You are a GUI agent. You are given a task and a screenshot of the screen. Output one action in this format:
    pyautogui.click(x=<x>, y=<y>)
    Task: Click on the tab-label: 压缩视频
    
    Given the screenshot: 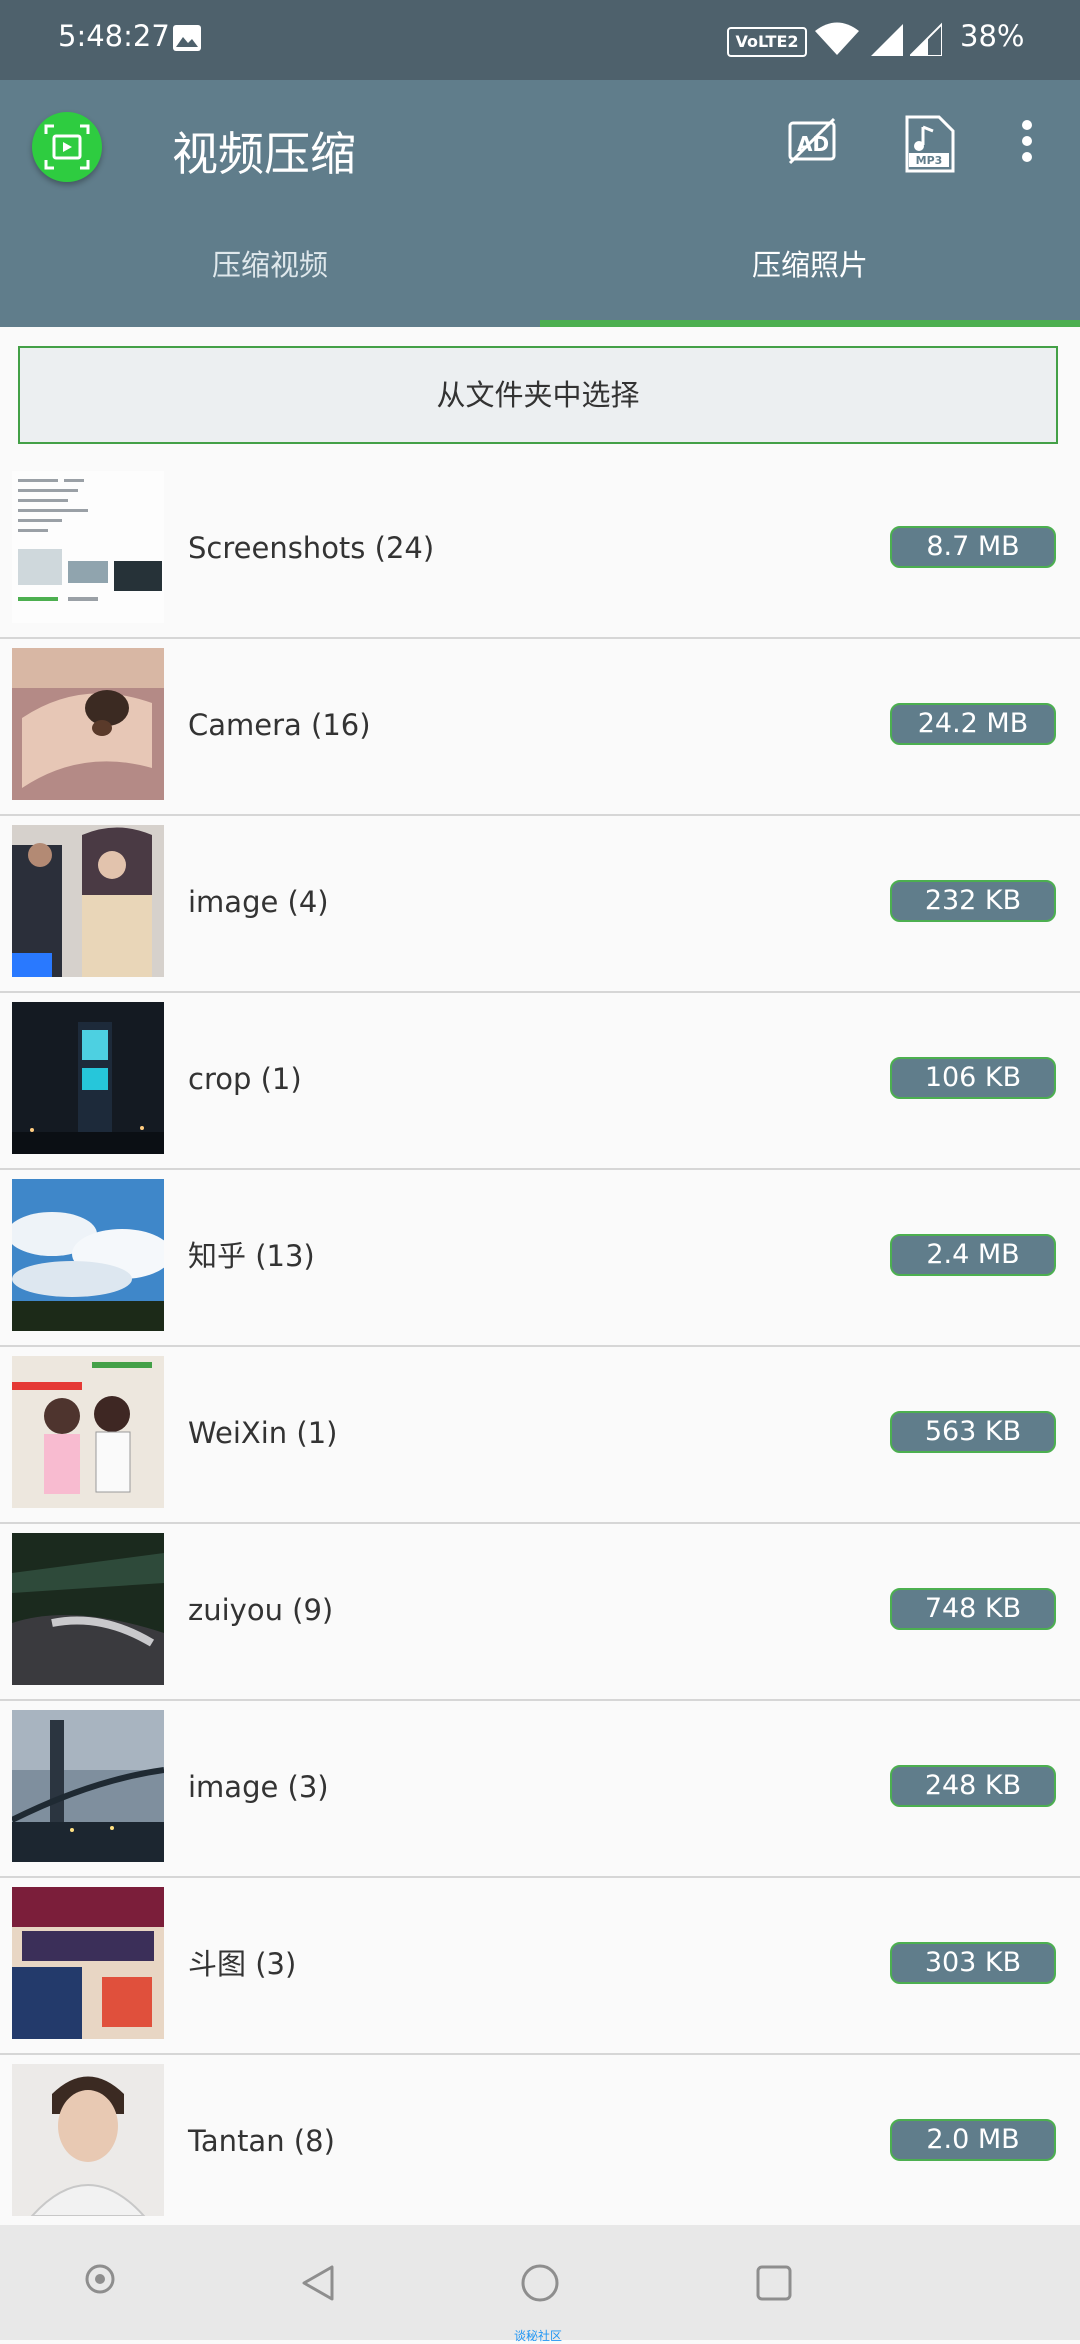 What is the action you would take?
    pyautogui.click(x=269, y=265)
    